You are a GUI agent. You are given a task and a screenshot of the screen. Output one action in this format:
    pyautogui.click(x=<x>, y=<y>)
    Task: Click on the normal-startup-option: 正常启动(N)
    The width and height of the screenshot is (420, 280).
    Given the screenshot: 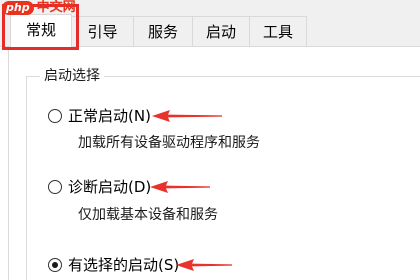 What is the action you would take?
    pyautogui.click(x=99, y=116)
    